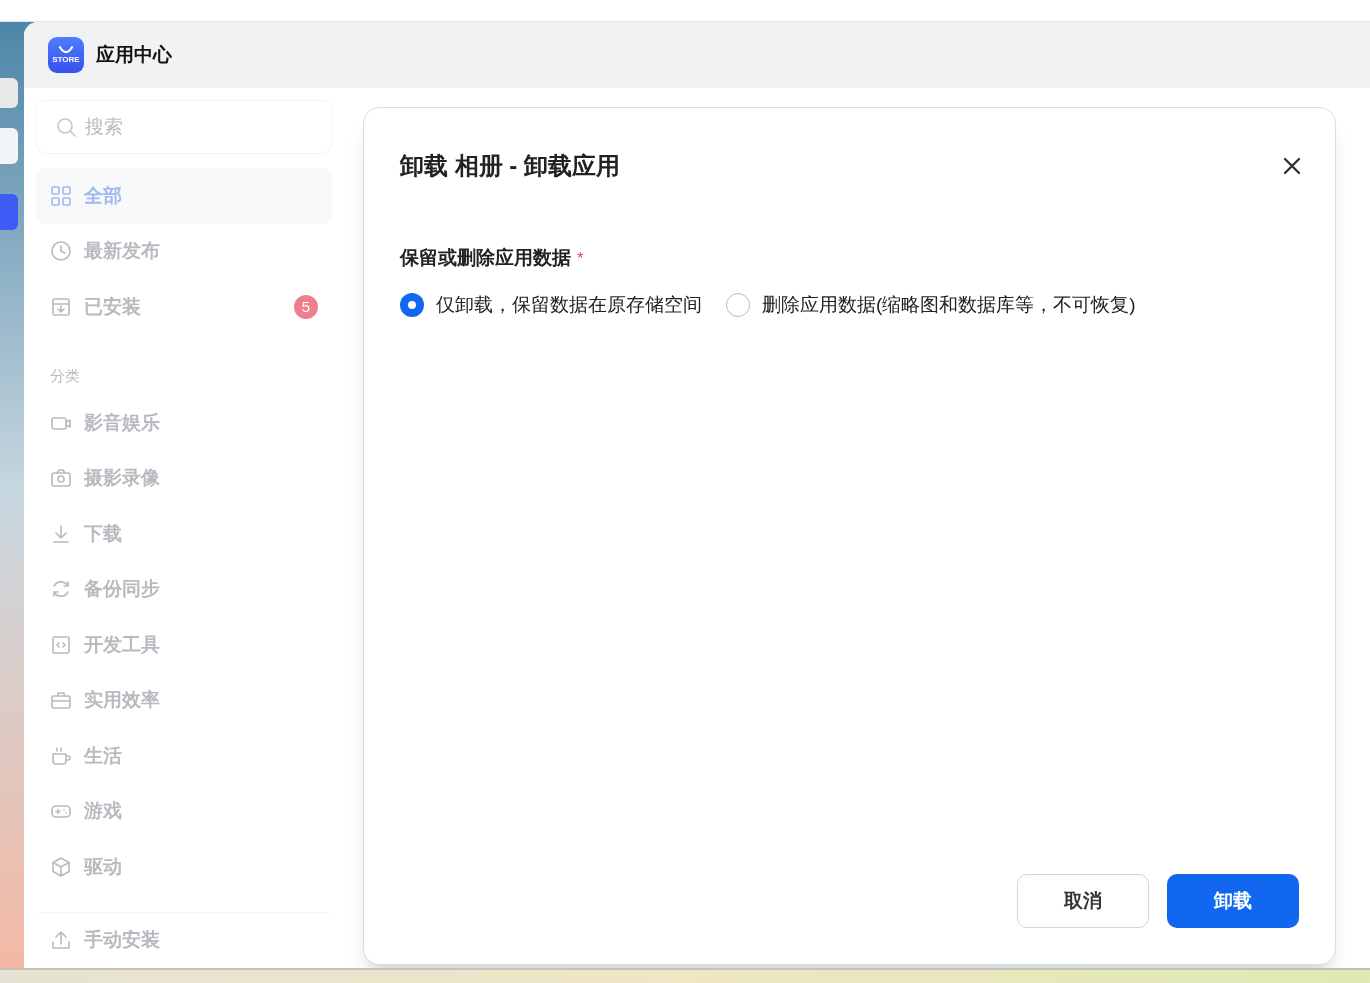  Describe the element at coordinates (184, 423) in the screenshot. I see `sidebar-item: 影音娱乐` at that location.